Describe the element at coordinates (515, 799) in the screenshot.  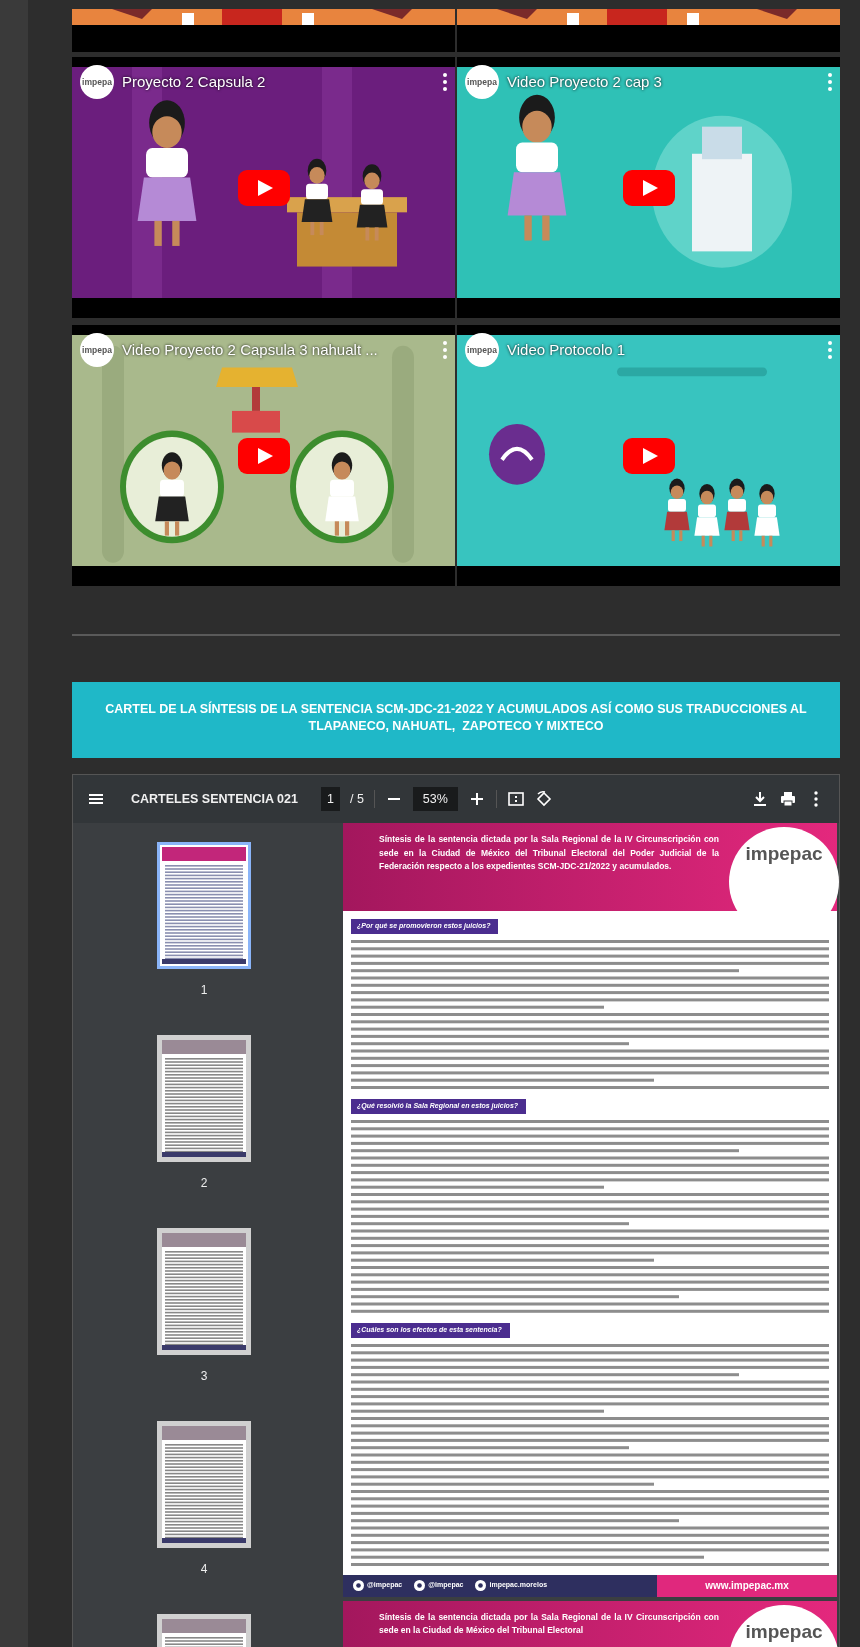
I see `fit-page-icon` at that location.